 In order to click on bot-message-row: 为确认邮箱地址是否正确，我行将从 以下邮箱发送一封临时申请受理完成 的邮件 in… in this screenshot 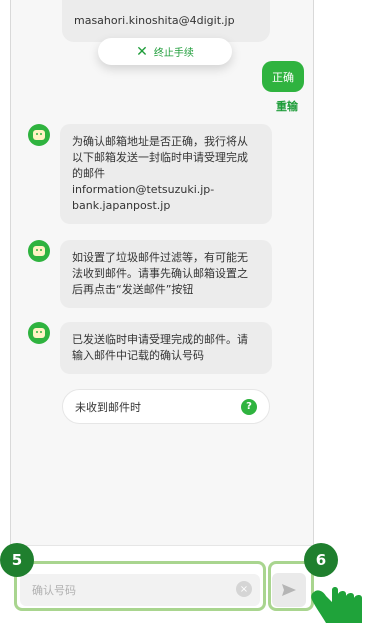, I will do `click(150, 174)`.